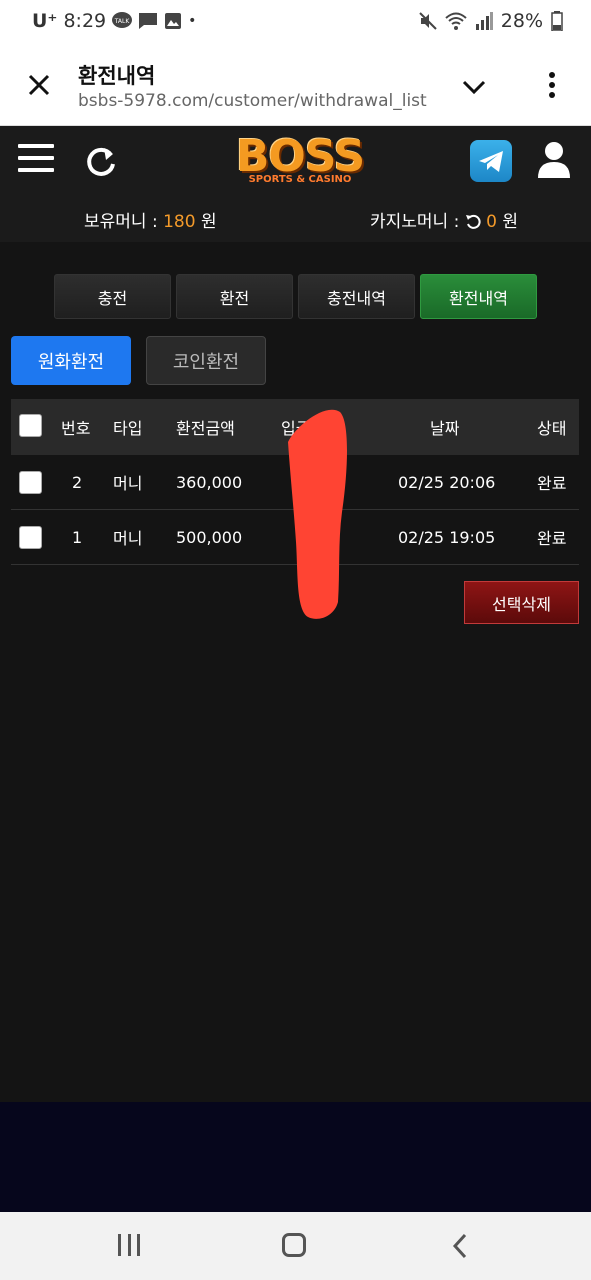  I want to click on signal-icon, so click(484, 21).